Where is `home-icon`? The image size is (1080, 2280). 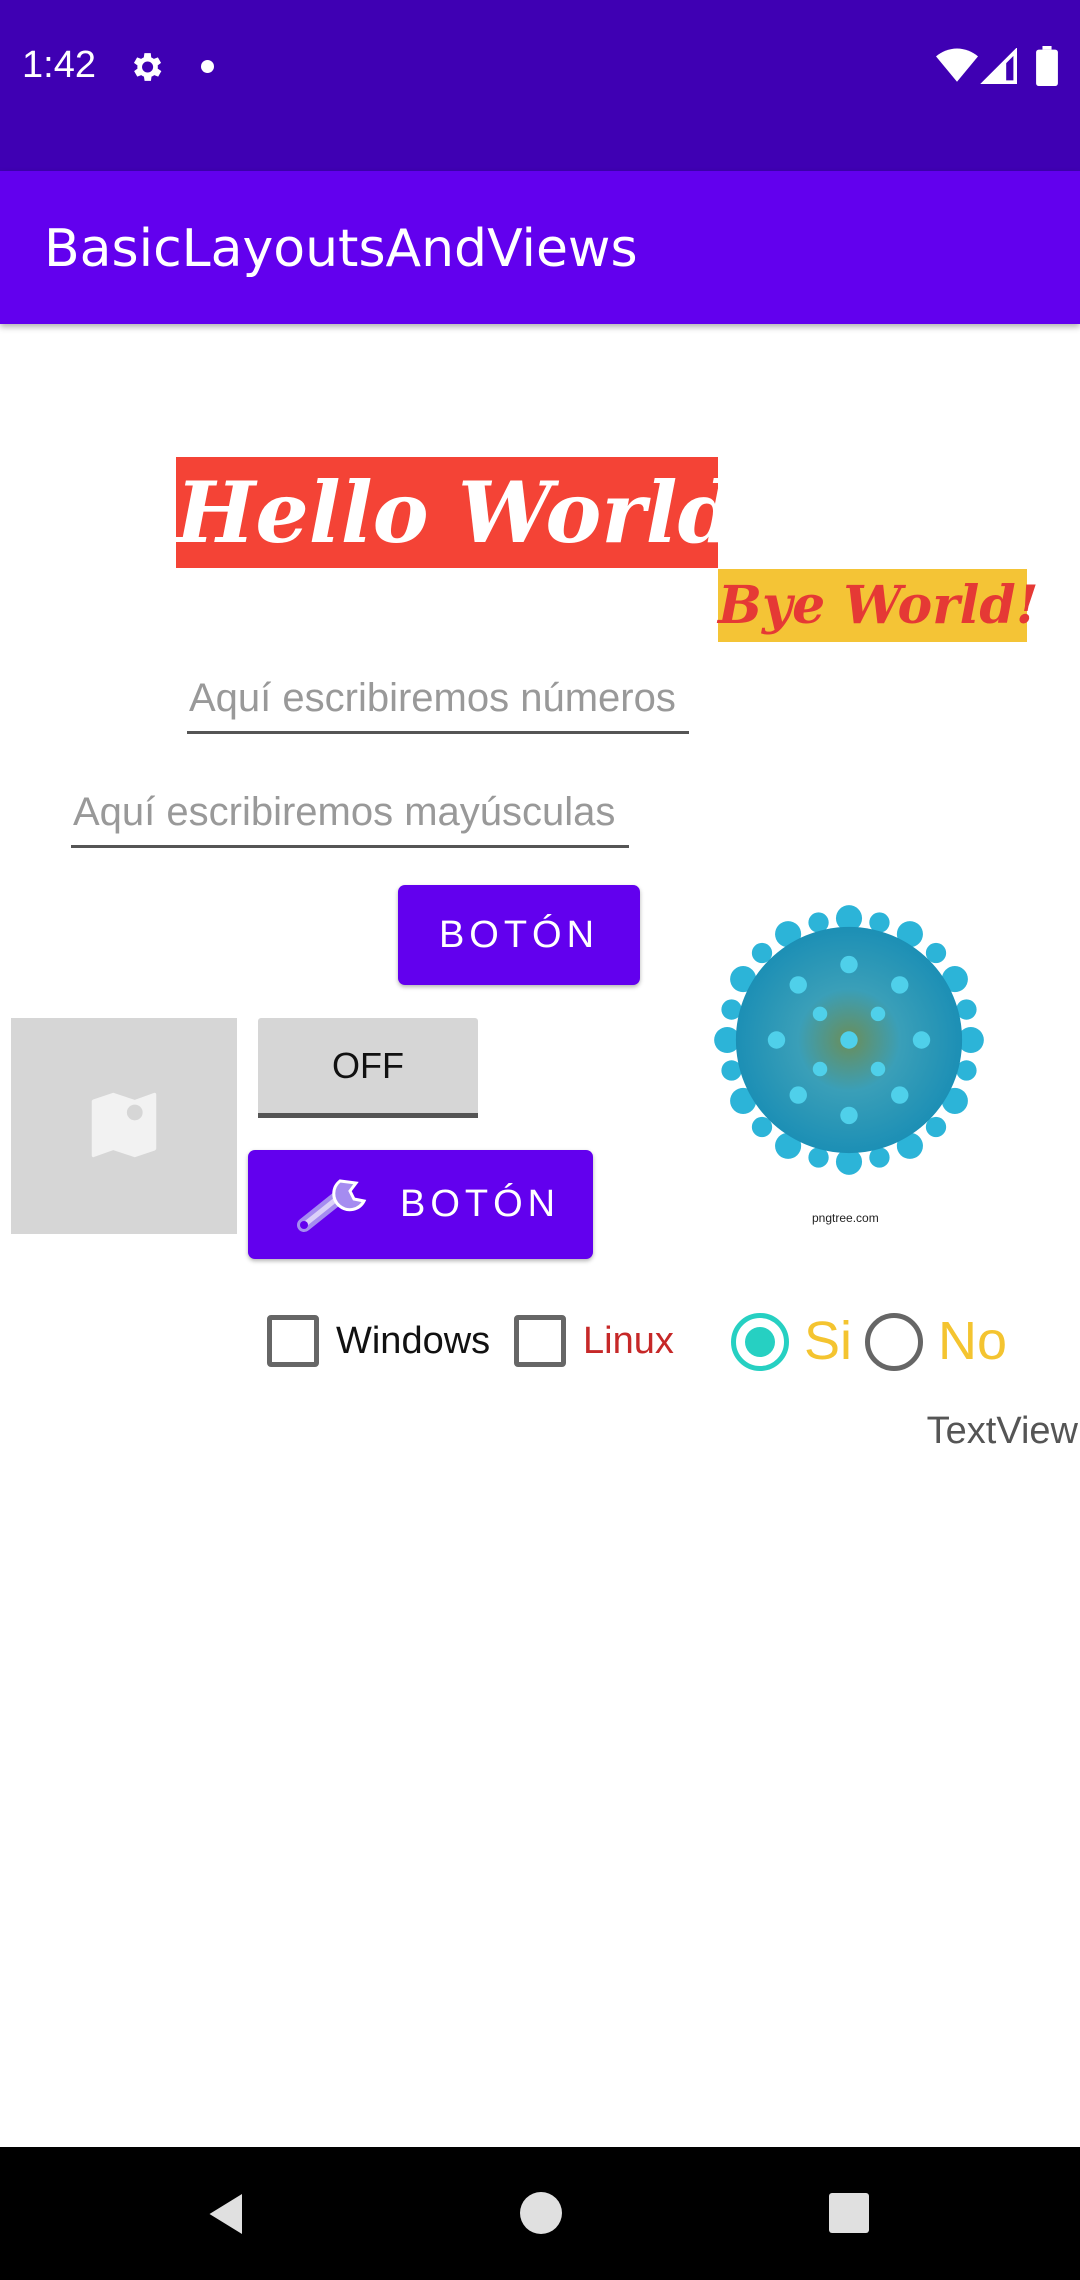 home-icon is located at coordinates (541, 2213).